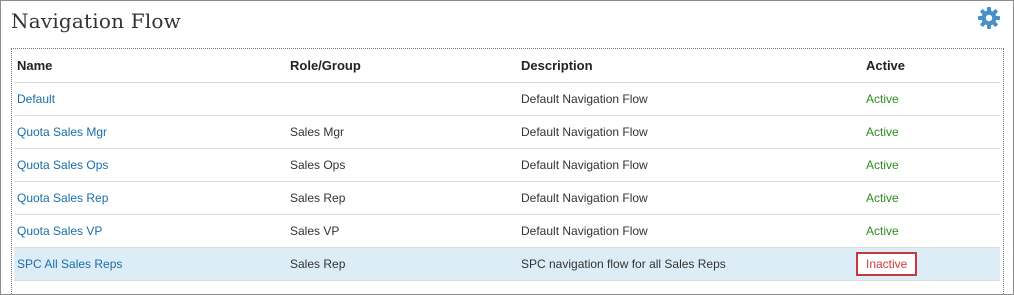 This screenshot has height=295, width=1014. What do you see at coordinates (150, 66) in the screenshot?
I see `column-header-name: Name` at bounding box center [150, 66].